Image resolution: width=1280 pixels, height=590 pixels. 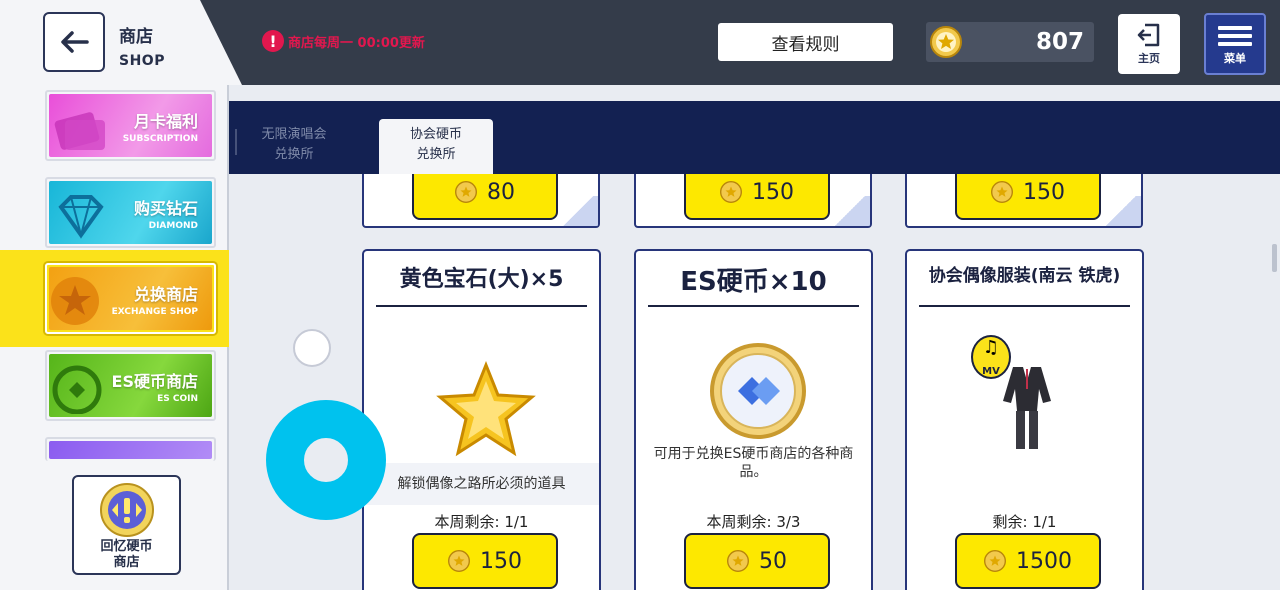 I want to click on home-button: 主页, so click(x=1149, y=44).